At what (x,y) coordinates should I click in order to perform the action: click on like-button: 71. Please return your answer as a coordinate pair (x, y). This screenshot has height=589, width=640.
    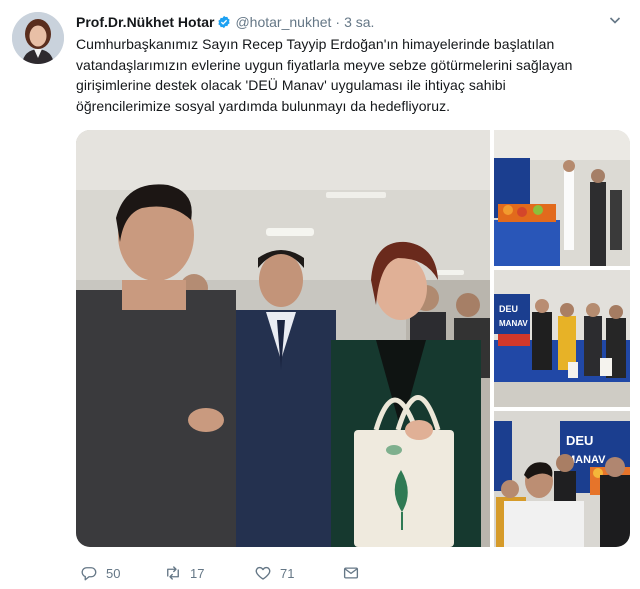
    Looking at the image, I should click on (274, 573).